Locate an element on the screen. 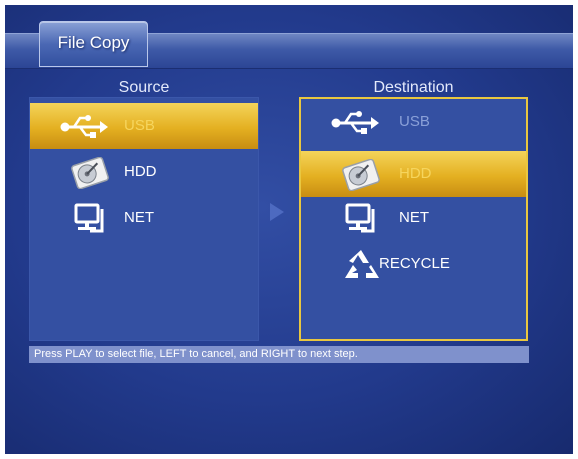 This screenshot has width=578, height=459. destination-item-label: RECYCLE is located at coordinates (414, 263).